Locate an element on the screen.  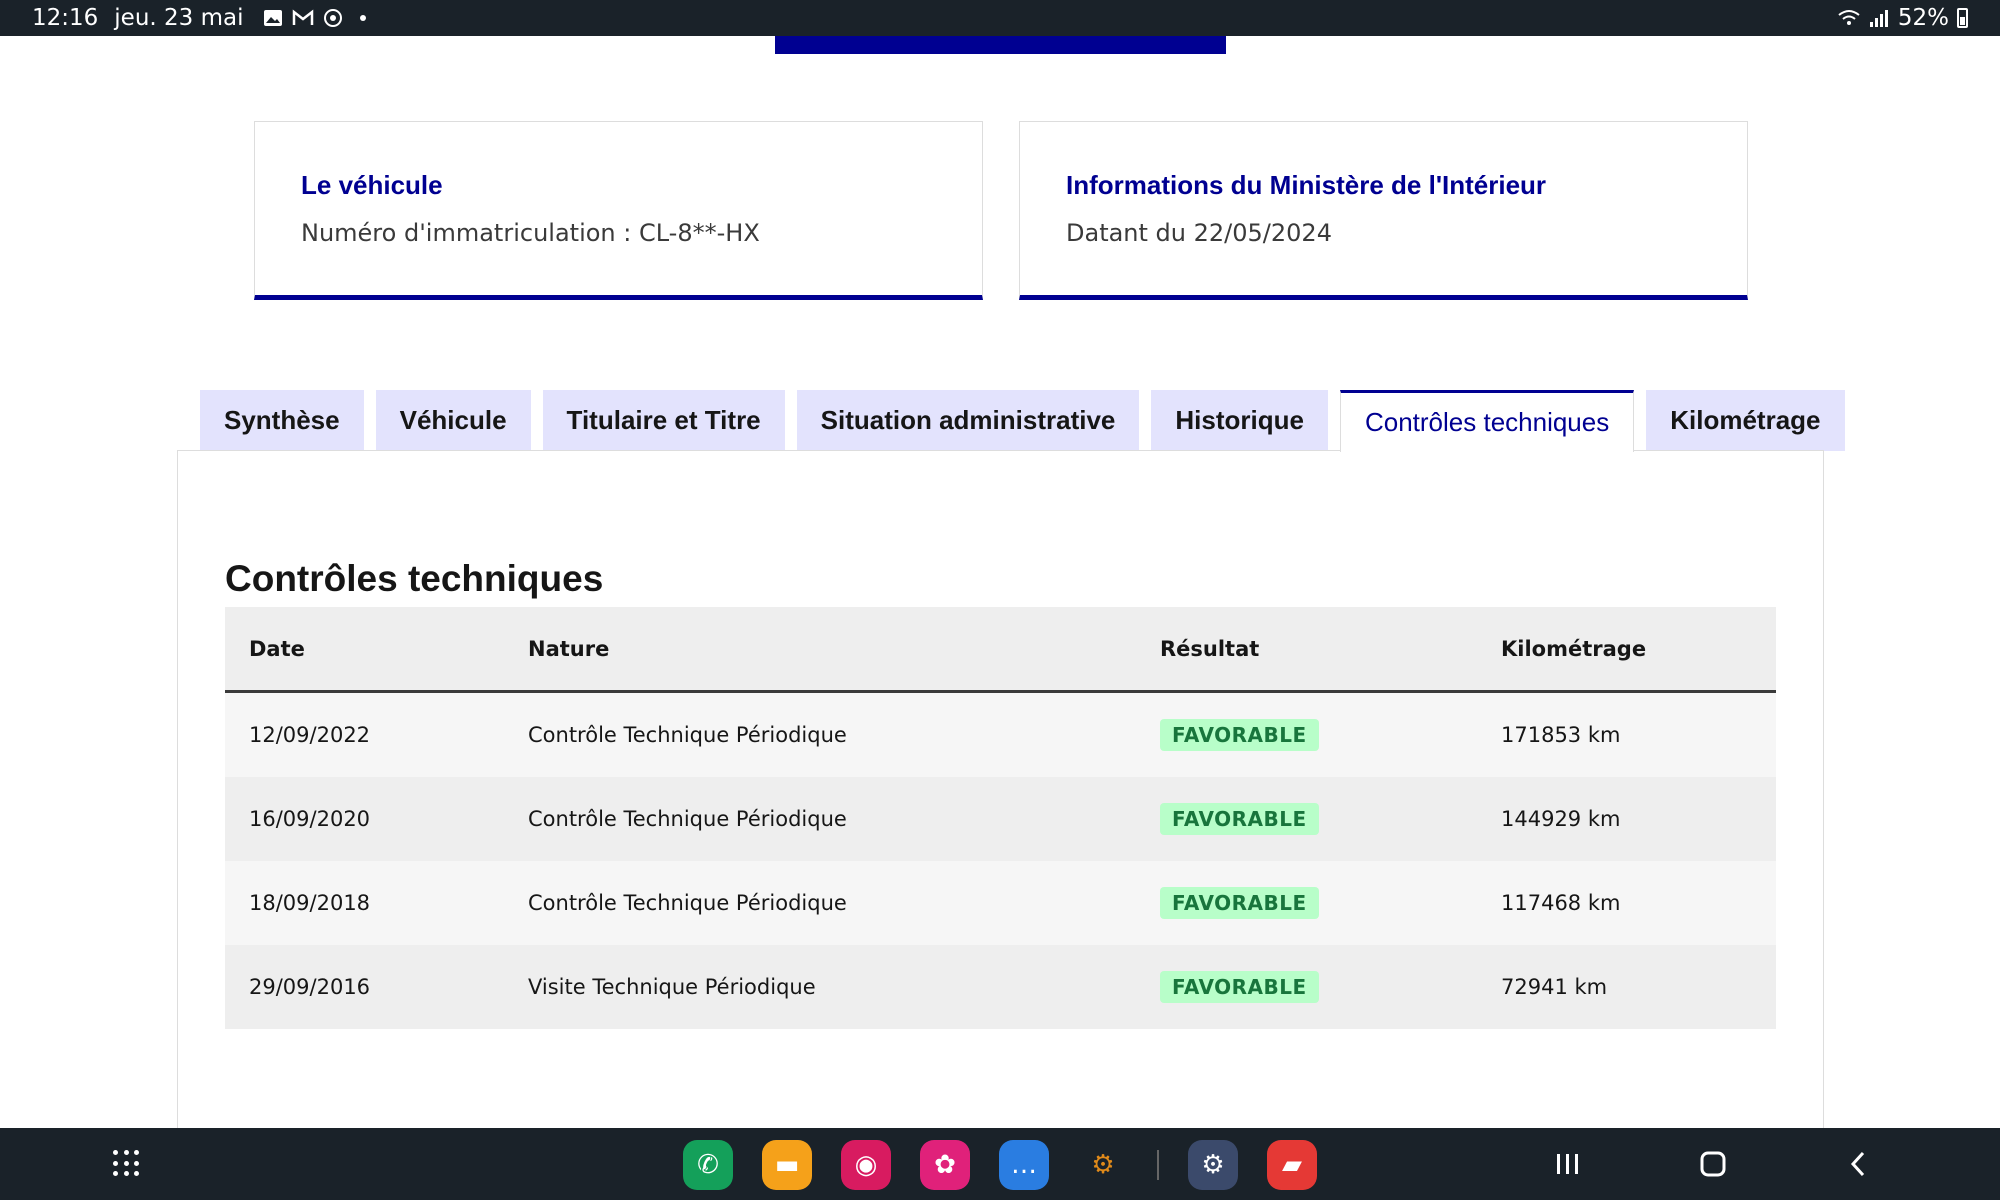
row-date: 12/09/2022 is located at coordinates (310, 735).